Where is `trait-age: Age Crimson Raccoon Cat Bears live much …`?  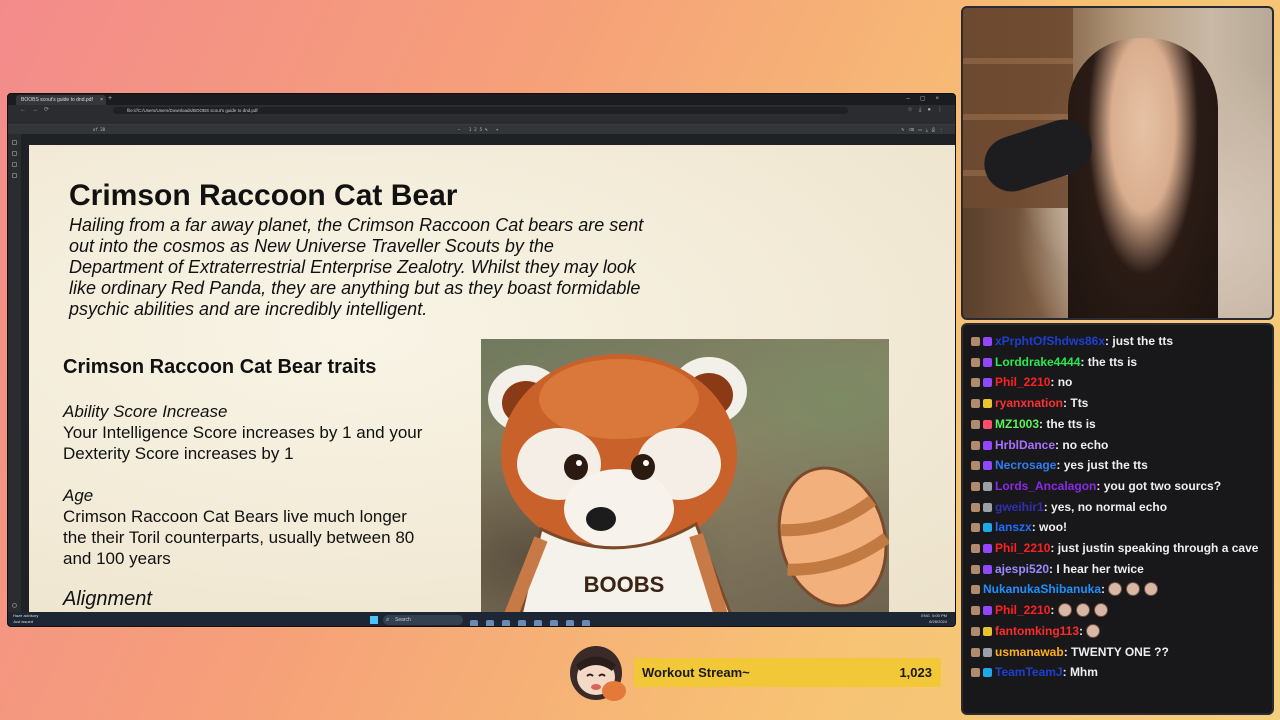
trait-age: Age Crimson Raccoon Cat Bears live much … is located at coordinates (248, 527).